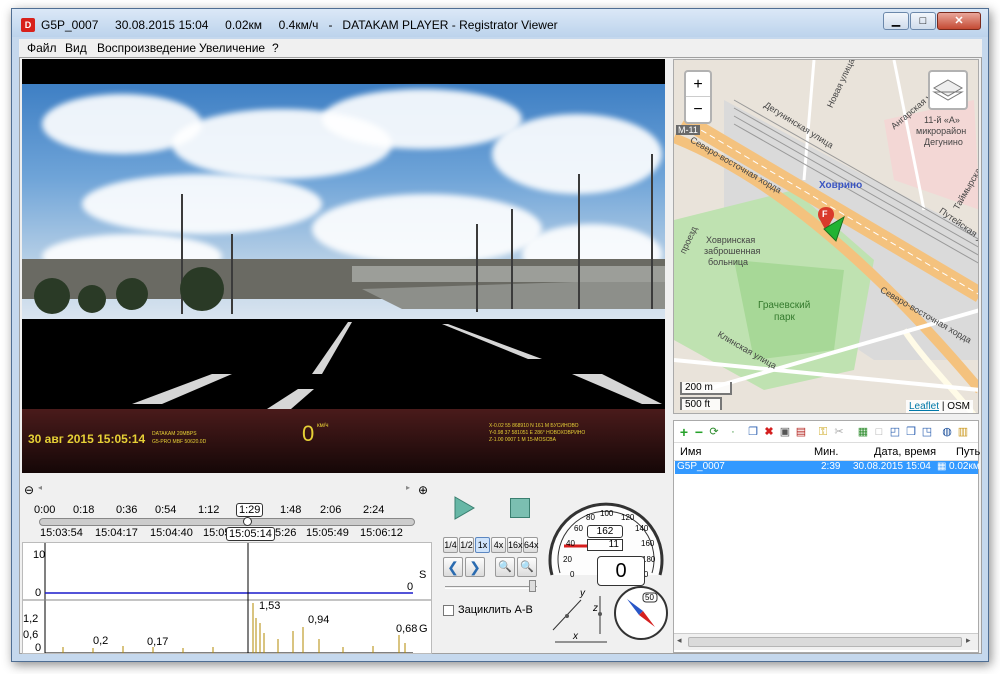 The width and height of the screenshot is (1000, 674). I want to click on current-time-marker: 1:29, so click(250, 510).